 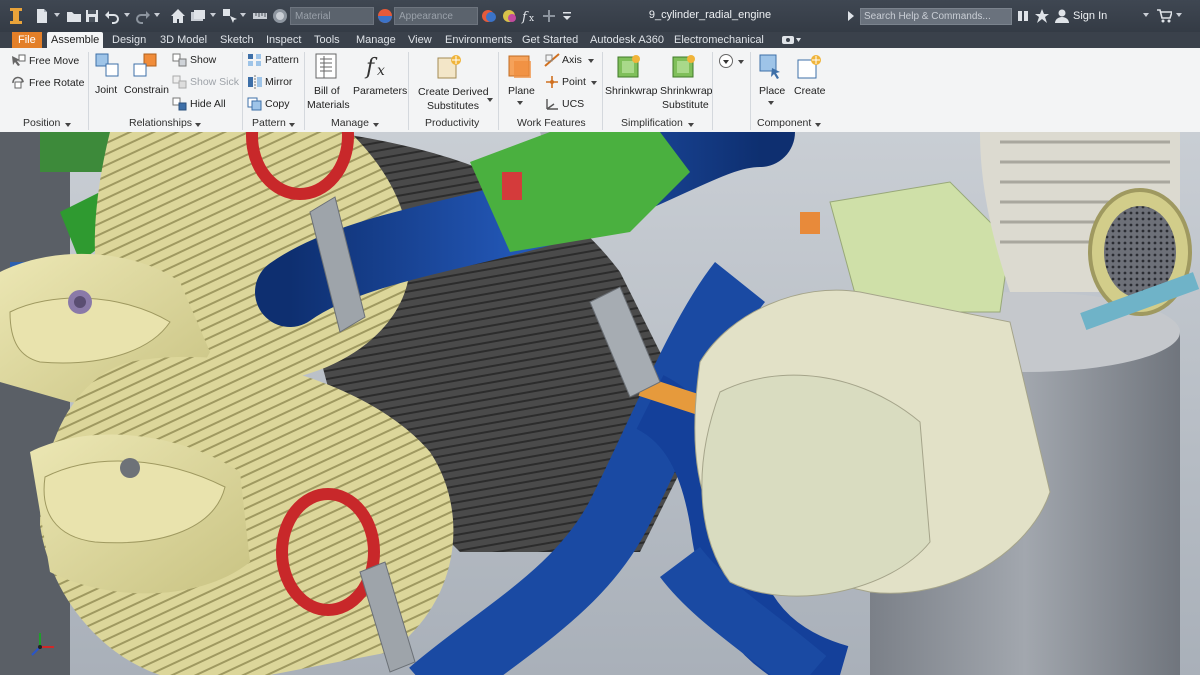 I want to click on panel-title-position: Position, so click(x=41, y=123).